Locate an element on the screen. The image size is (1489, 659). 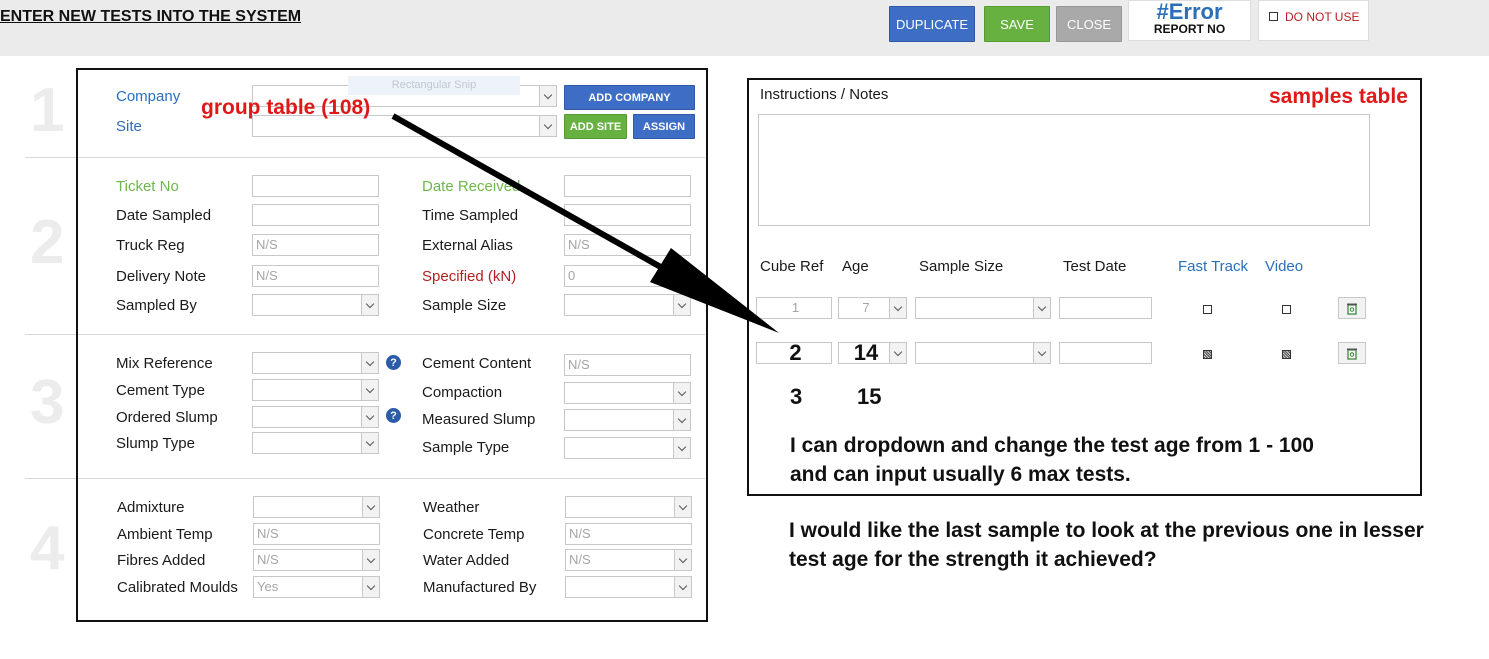
arrow-annotation is located at coordinates (585, 223).